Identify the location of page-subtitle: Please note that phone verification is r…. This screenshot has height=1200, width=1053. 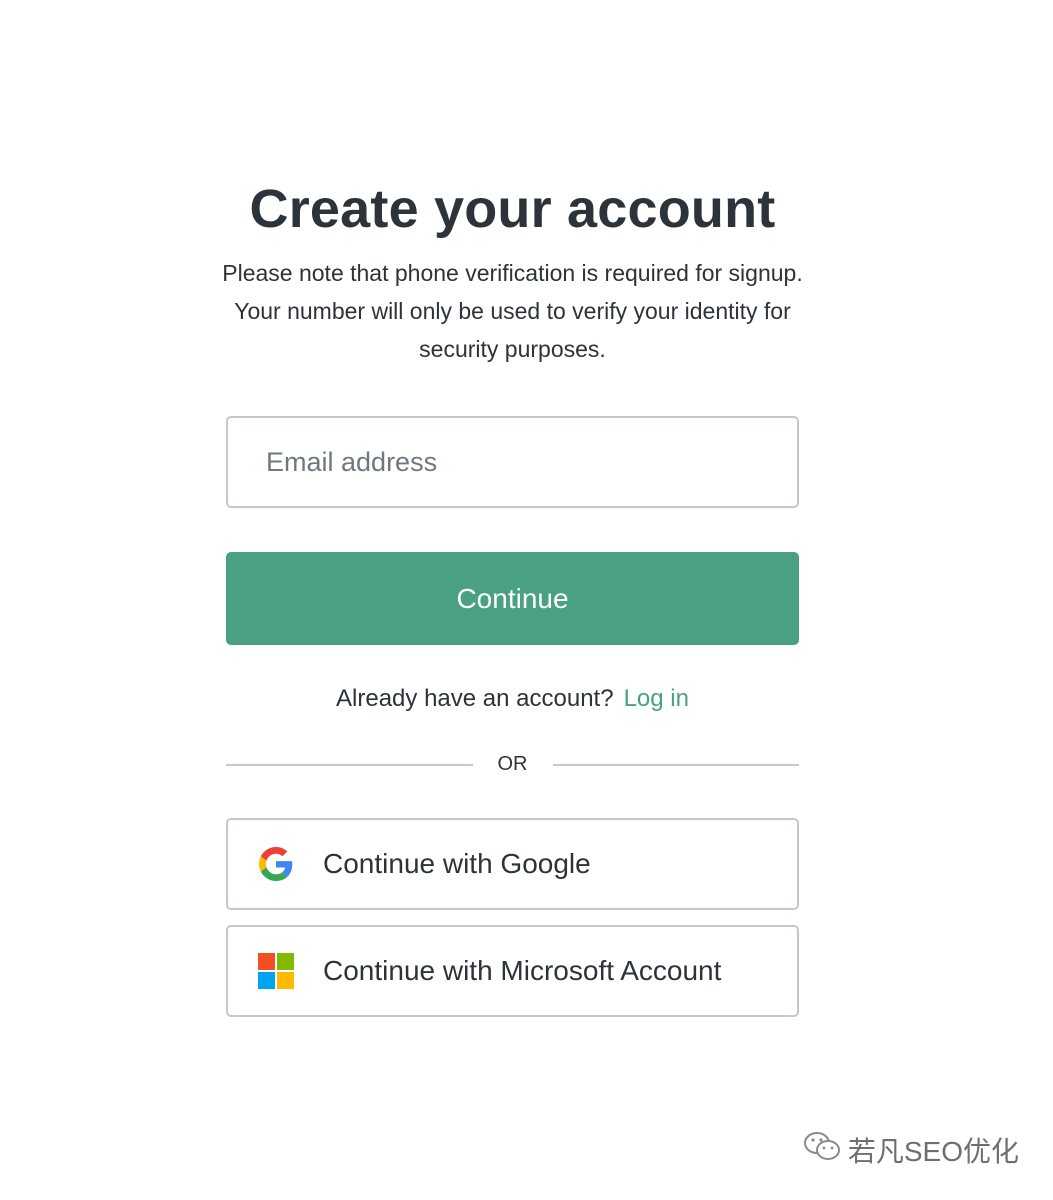
(512, 311).